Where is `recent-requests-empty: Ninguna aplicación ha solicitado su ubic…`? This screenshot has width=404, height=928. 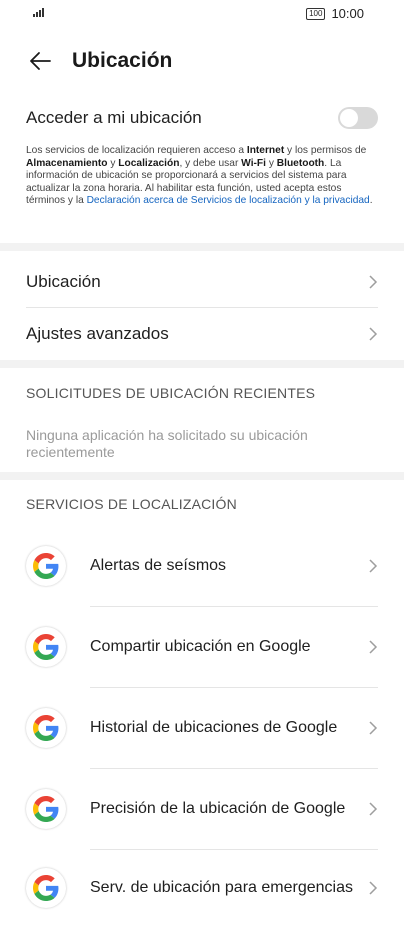
recent-requests-empty: Ninguna aplicación ha solicitado su ubic… is located at coordinates (167, 443).